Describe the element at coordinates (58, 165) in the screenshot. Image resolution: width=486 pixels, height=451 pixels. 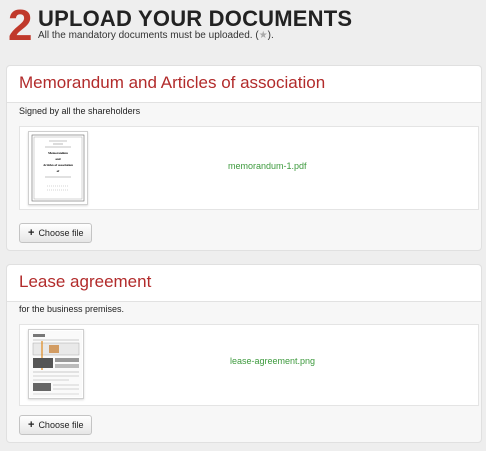
I see `thumb-text: Articles of association` at that location.